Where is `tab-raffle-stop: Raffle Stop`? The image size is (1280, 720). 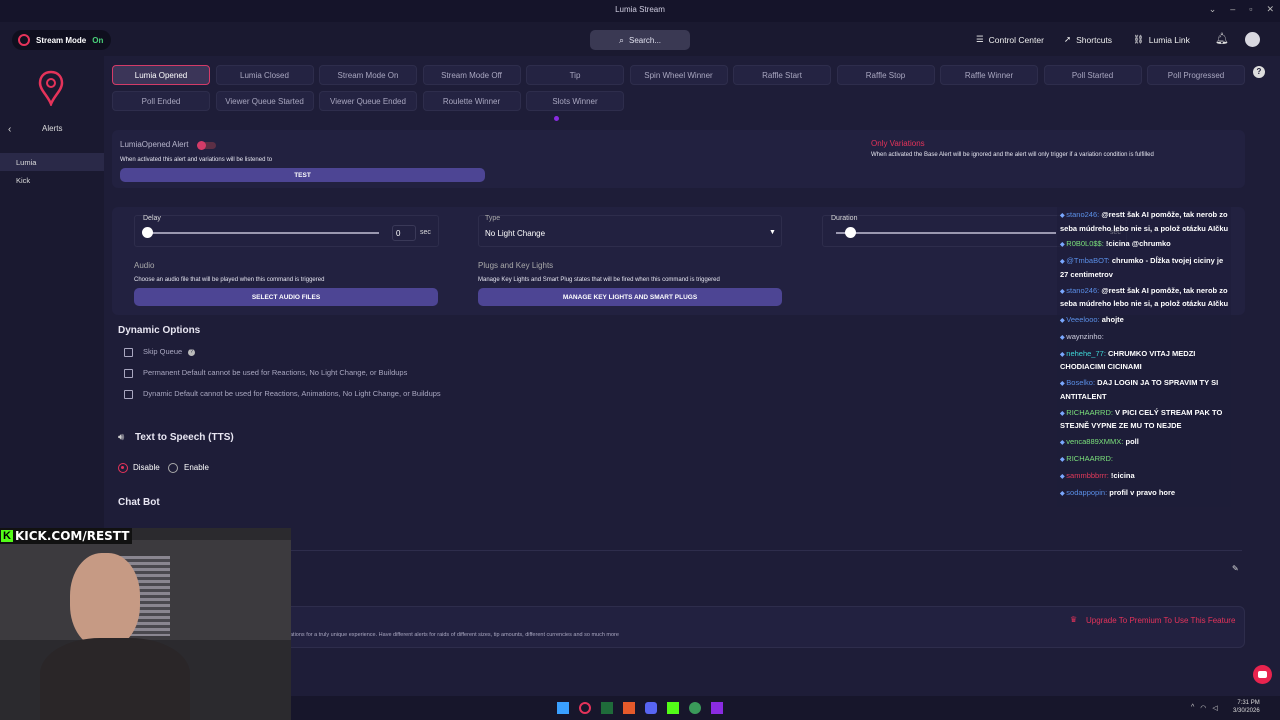 tab-raffle-stop: Raffle Stop is located at coordinates (885, 75).